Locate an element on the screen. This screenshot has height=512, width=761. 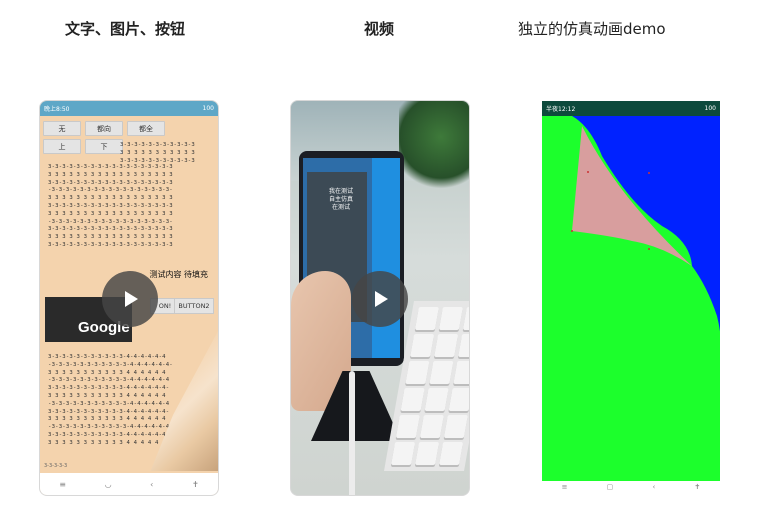
top-button-2: 都向 is located at coordinates (104, 128).